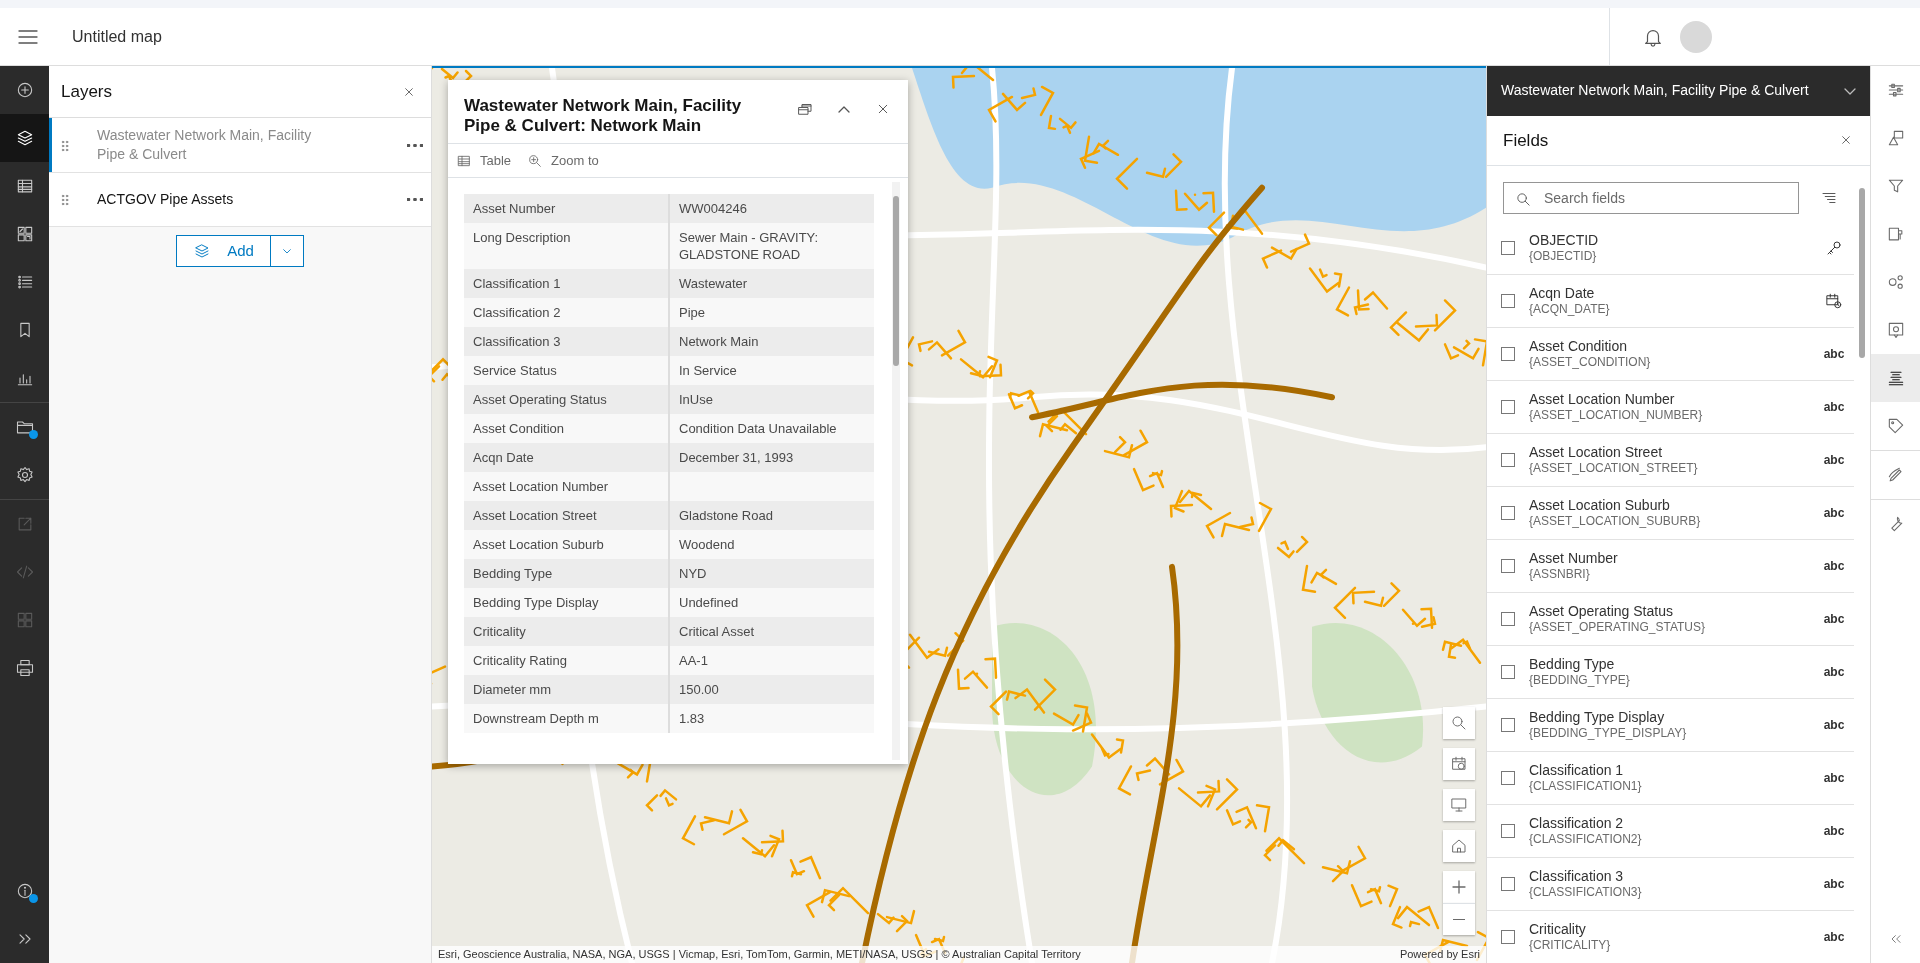  What do you see at coordinates (1670, 831) in the screenshot?
I see `field-row: Classification 2 {CLASSIFICATION2} abc` at bounding box center [1670, 831].